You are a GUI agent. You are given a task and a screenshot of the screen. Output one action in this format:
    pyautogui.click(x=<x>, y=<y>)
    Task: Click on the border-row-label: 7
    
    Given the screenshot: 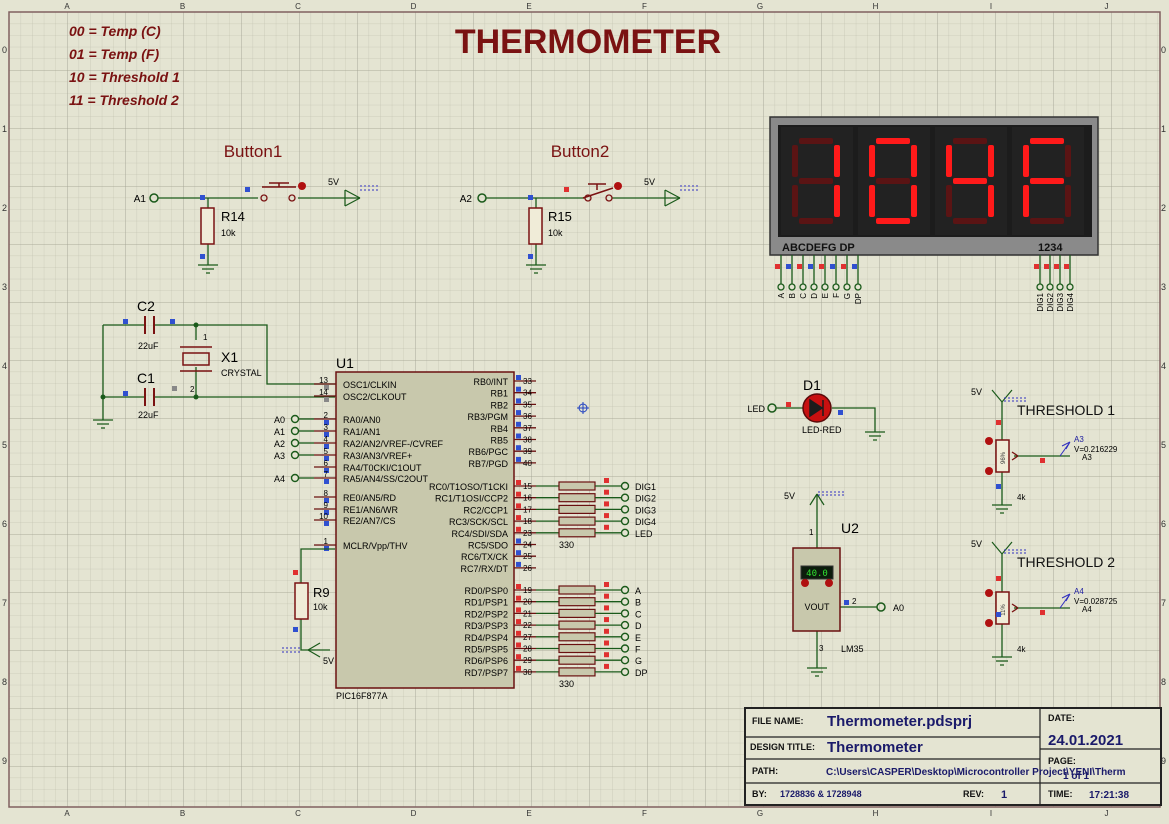 What is the action you would take?
    pyautogui.click(x=4, y=603)
    